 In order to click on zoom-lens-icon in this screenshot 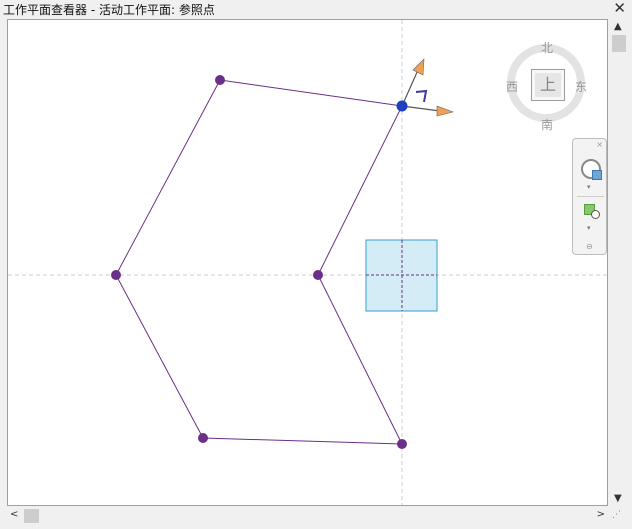, I will do `click(595, 214)`.